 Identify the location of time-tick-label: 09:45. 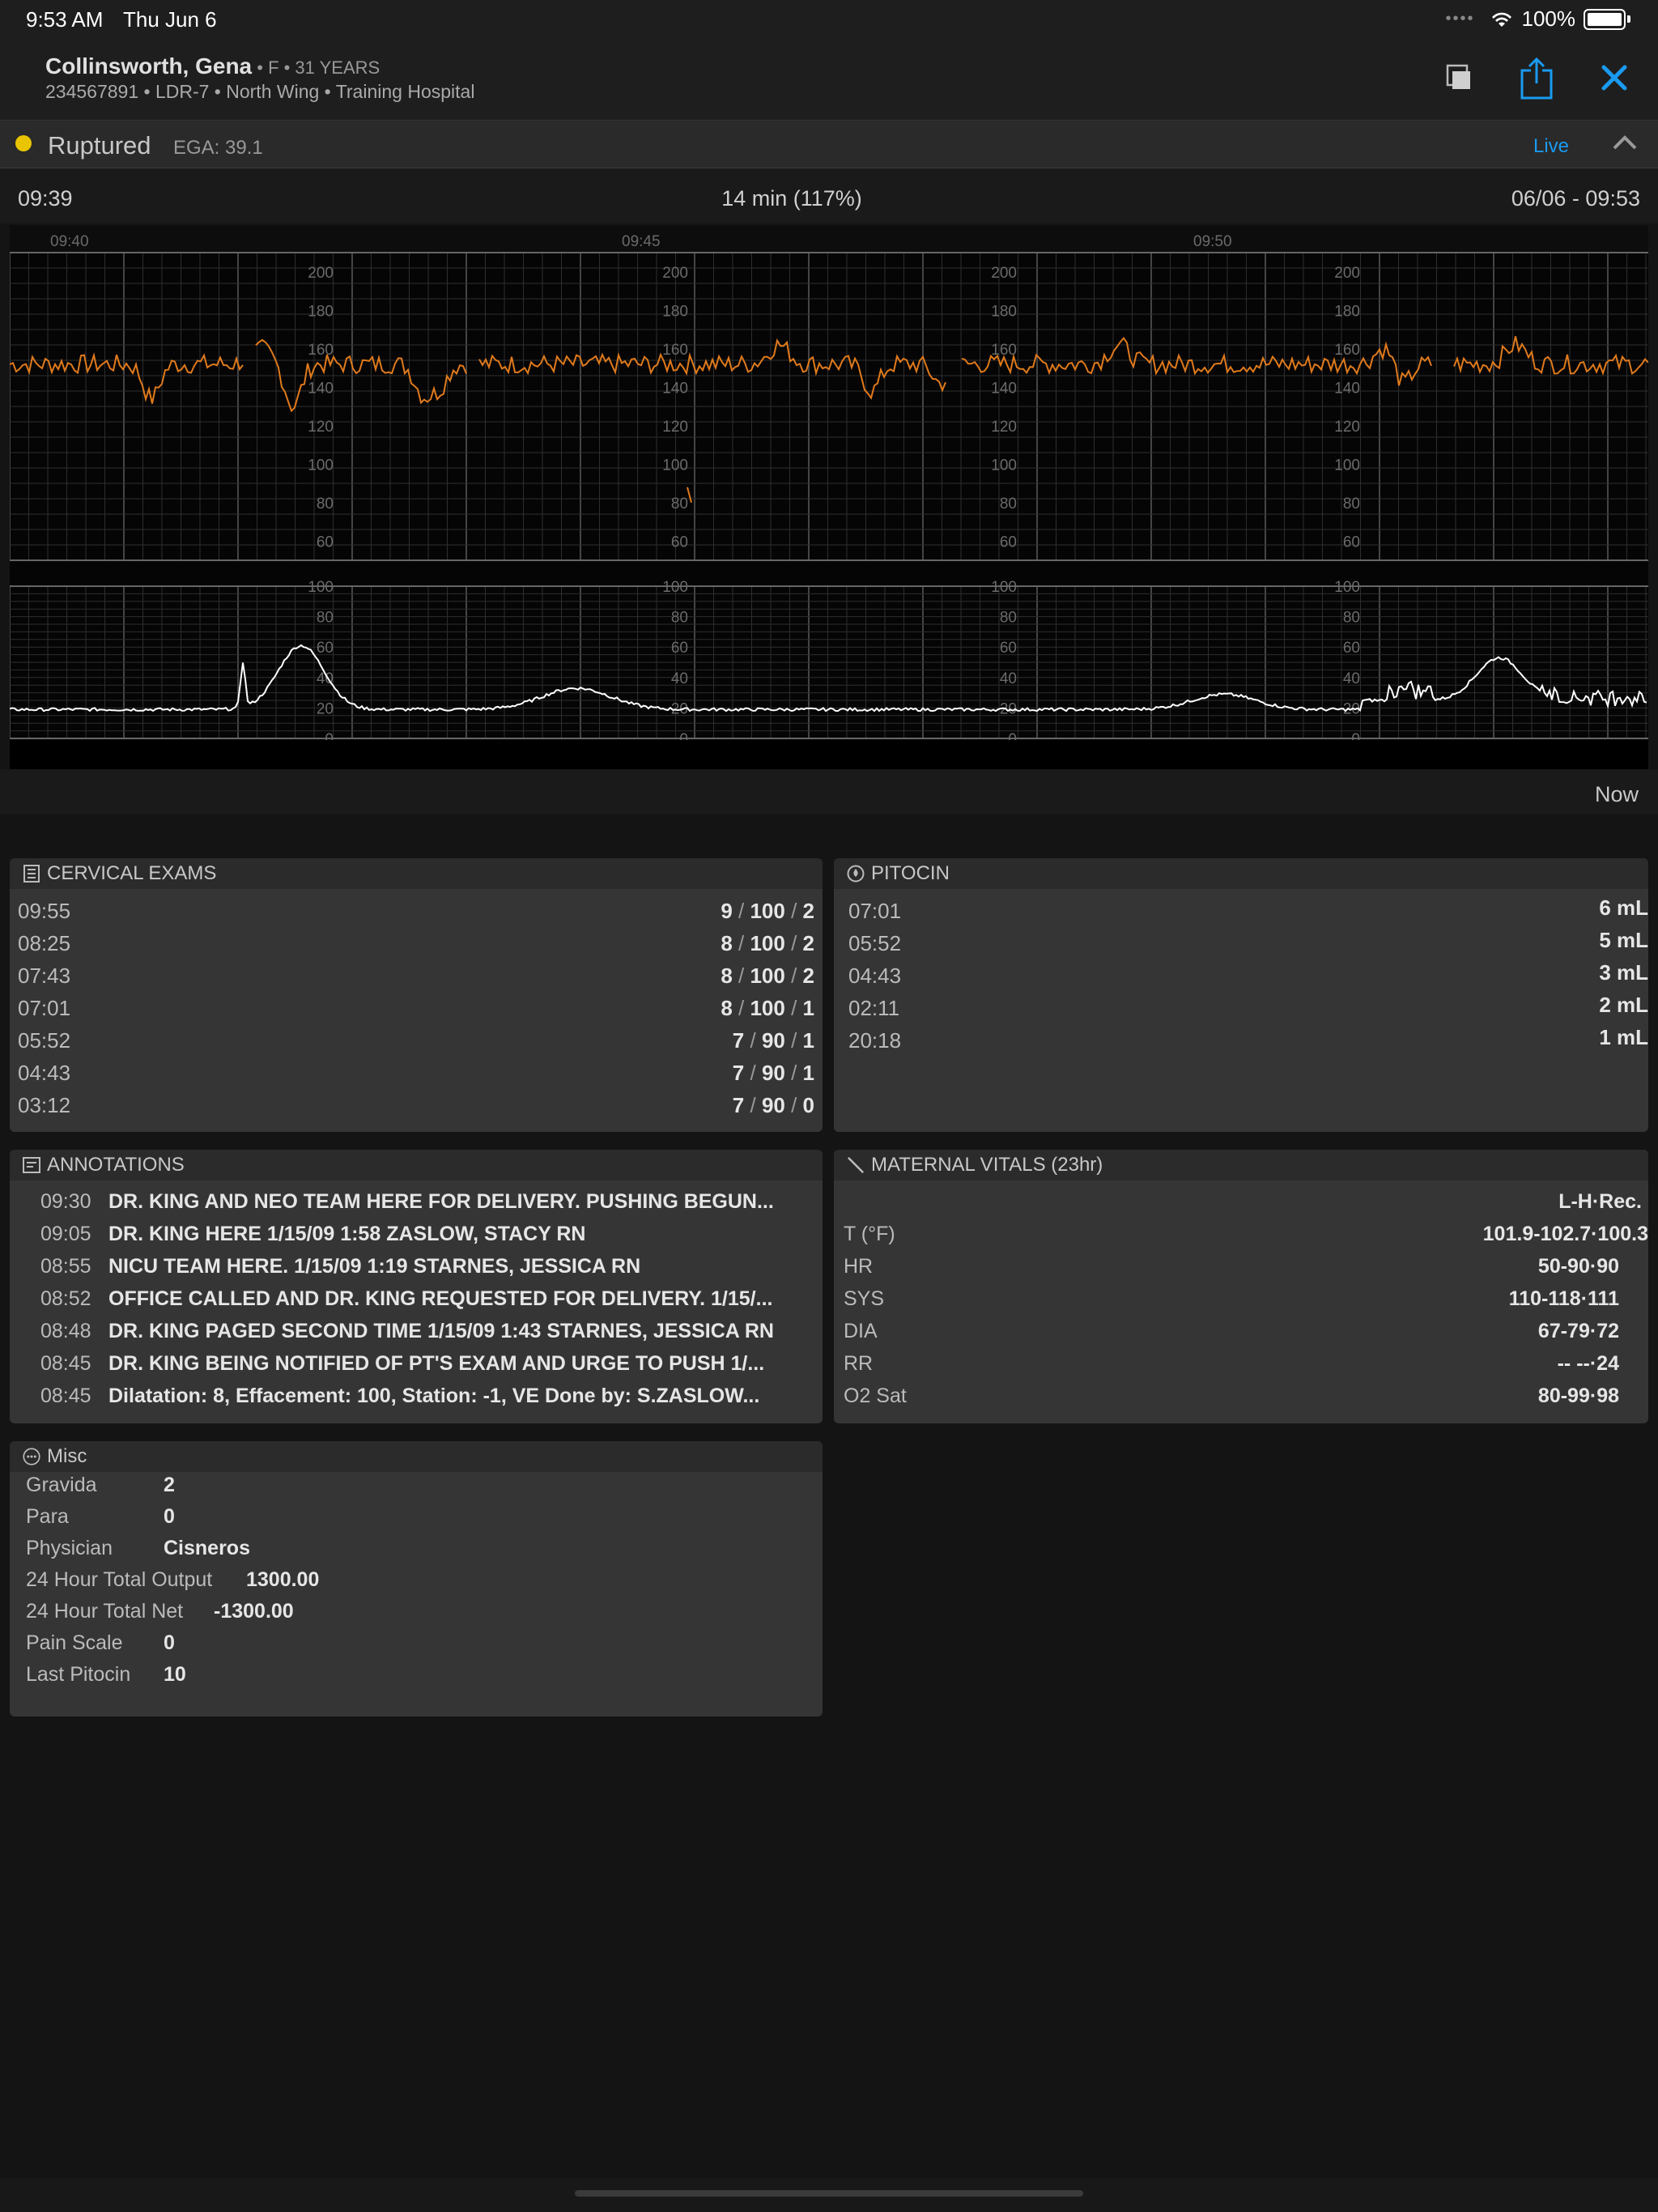
(641, 242).